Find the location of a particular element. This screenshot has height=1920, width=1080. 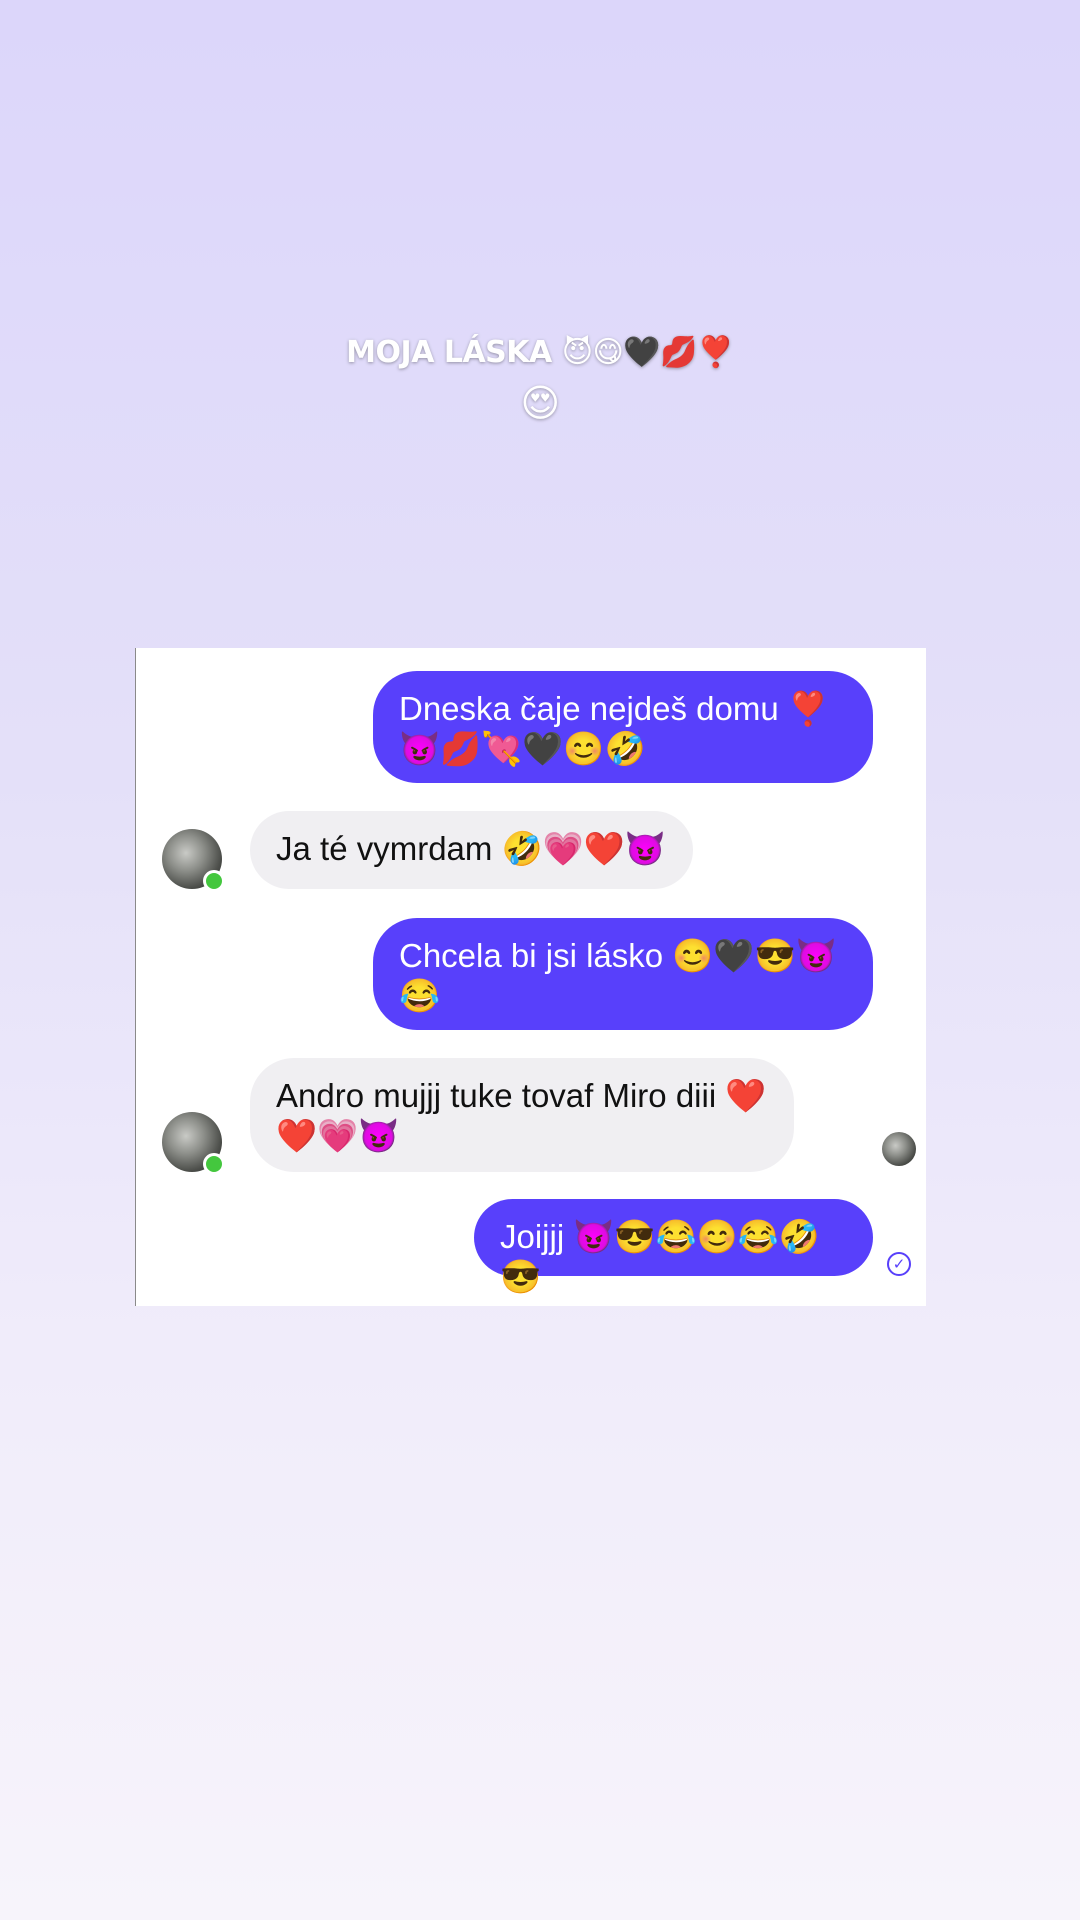

story-caption: MOJA LÁSKA 😈😋🖤💋❣️ 😍 is located at coordinates (540, 378).